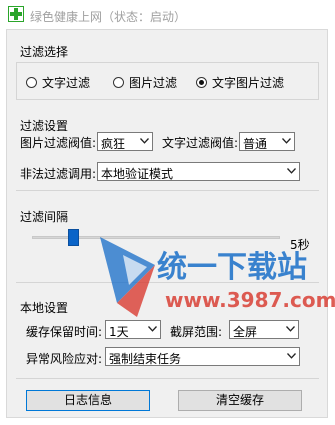  What do you see at coordinates (58, 143) in the screenshot?
I see `image-threshold-label: 图片过滤阀值:` at bounding box center [58, 143].